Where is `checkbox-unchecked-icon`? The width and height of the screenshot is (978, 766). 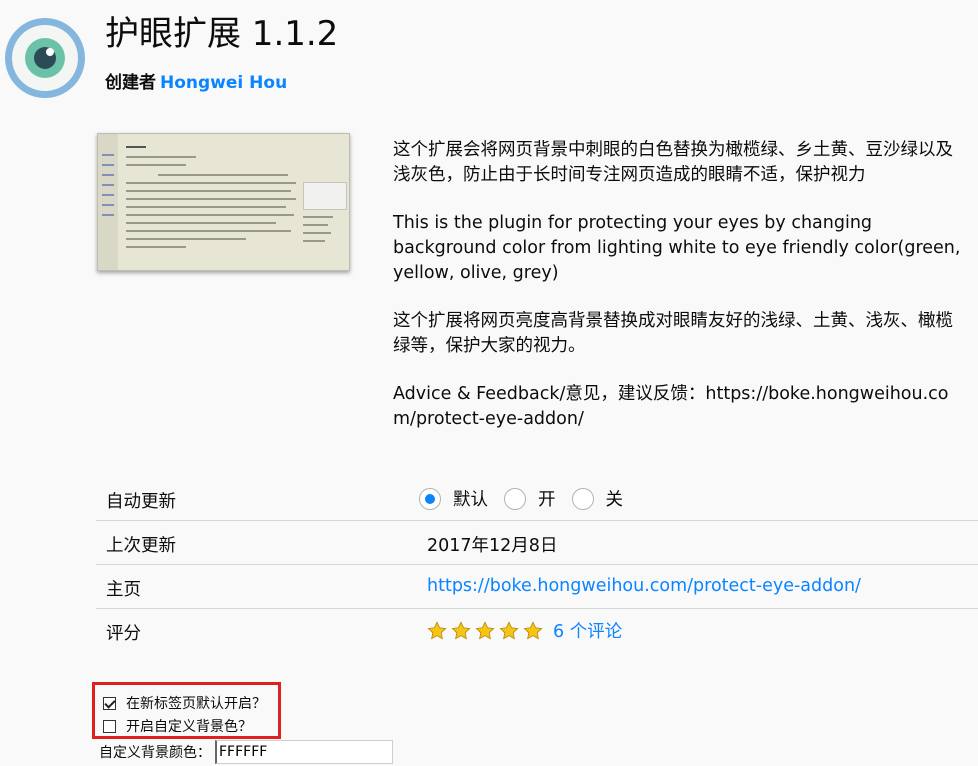
checkbox-unchecked-icon is located at coordinates (109, 726).